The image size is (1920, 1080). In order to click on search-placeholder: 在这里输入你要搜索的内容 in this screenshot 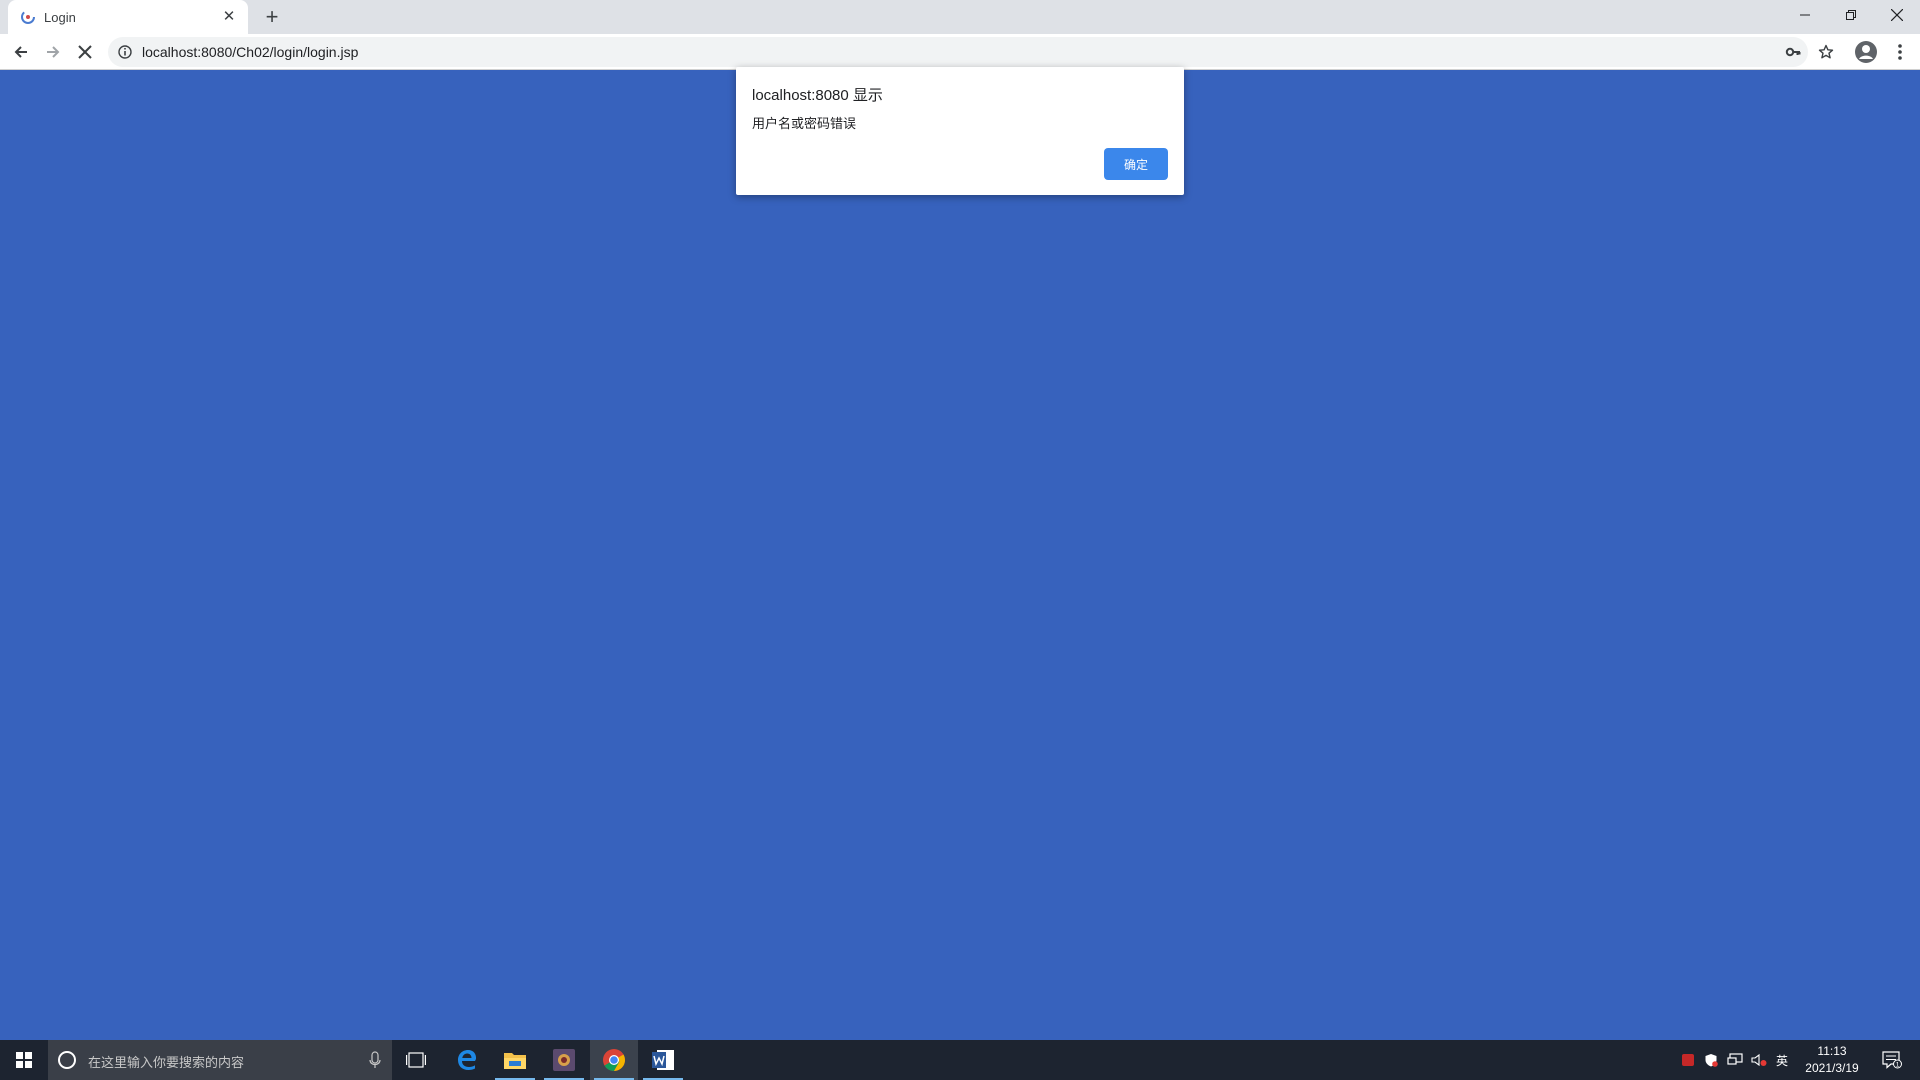, I will do `click(166, 1062)`.